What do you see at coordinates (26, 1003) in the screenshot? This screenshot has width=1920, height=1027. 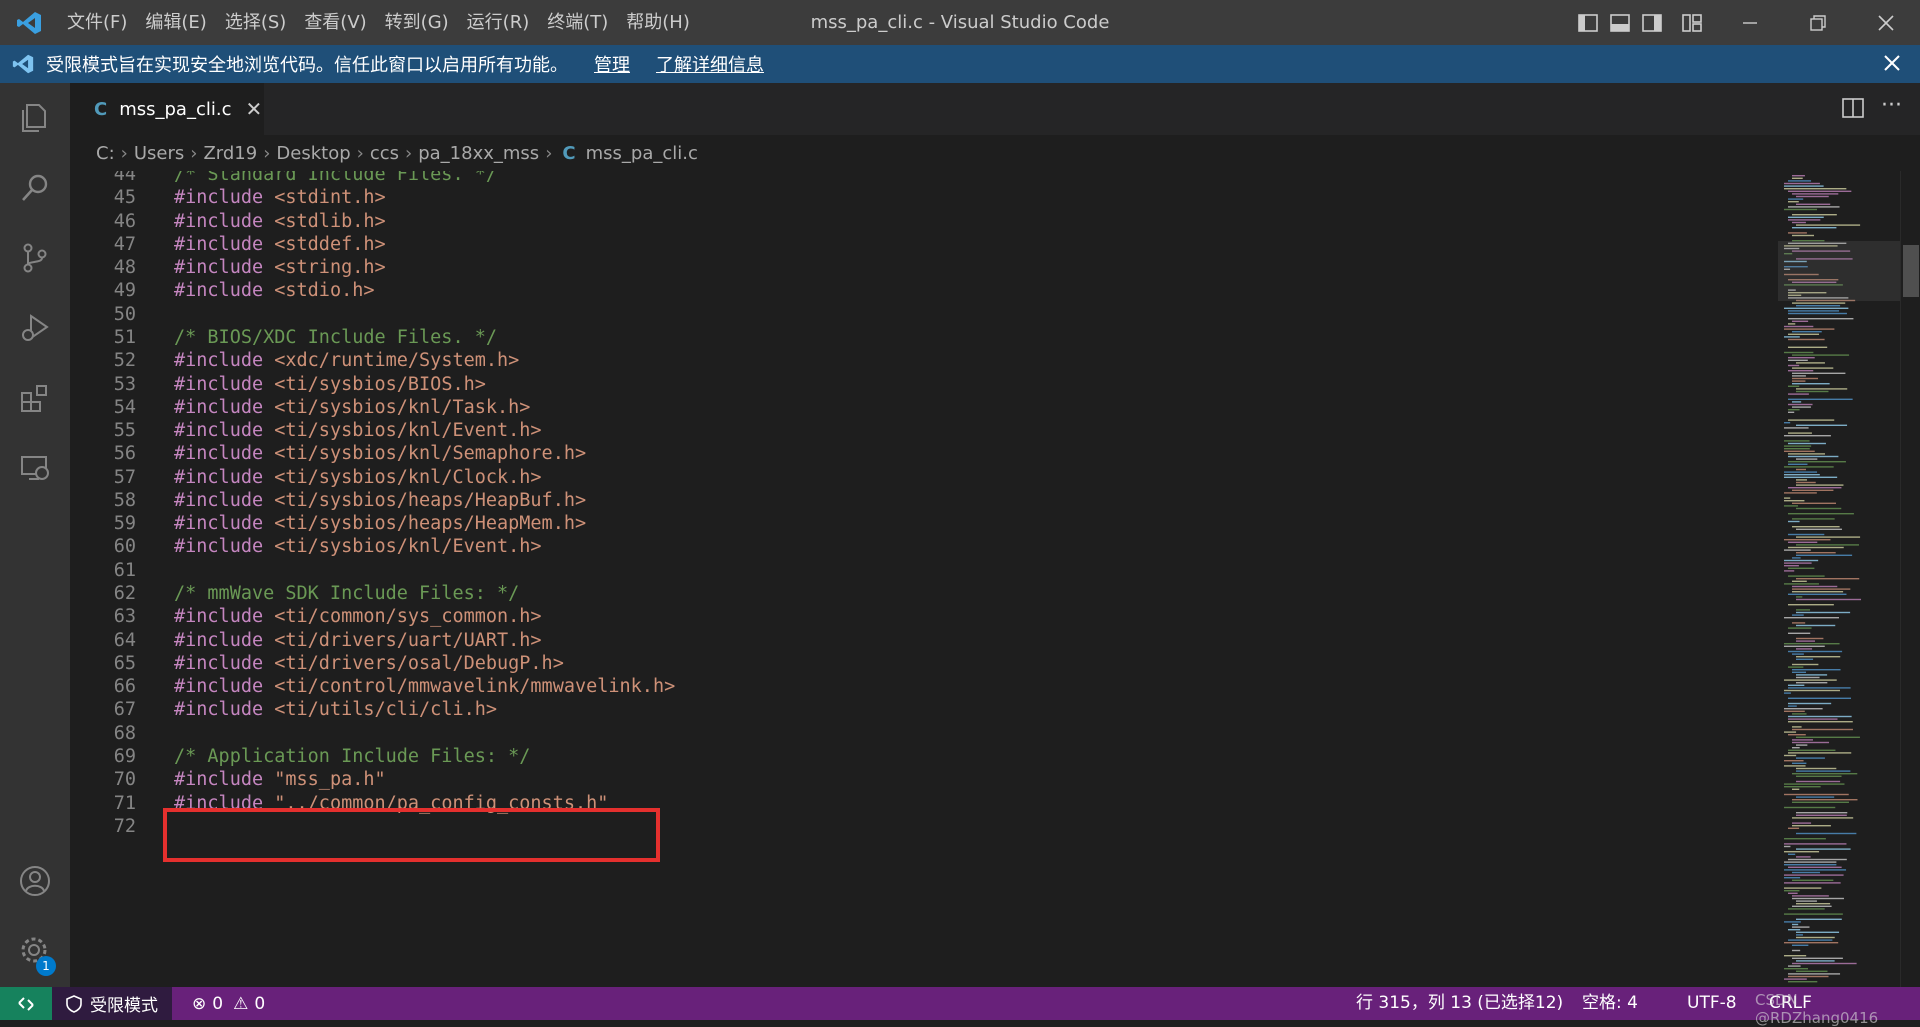 I see `remote-indicator-icon` at bounding box center [26, 1003].